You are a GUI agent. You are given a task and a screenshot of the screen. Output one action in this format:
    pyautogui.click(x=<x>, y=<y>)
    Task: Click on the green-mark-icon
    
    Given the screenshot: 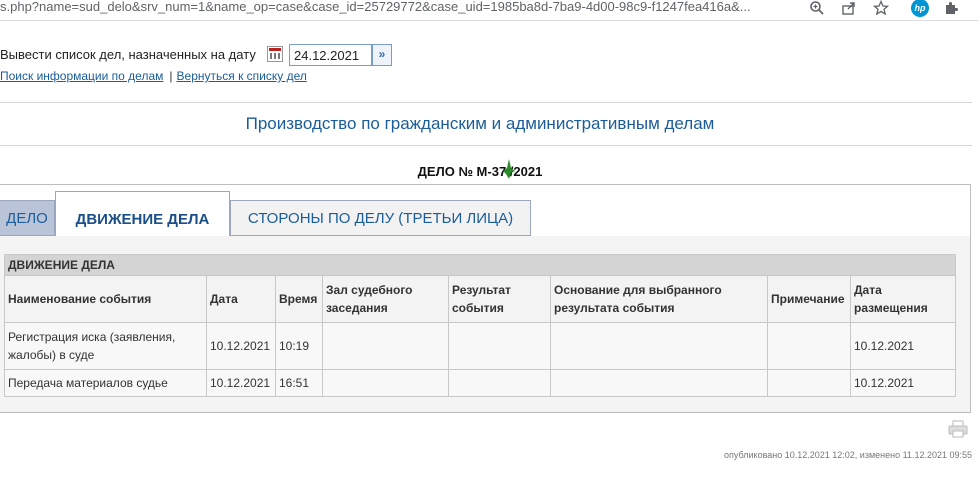 What is the action you would take?
    pyautogui.click(x=509, y=169)
    